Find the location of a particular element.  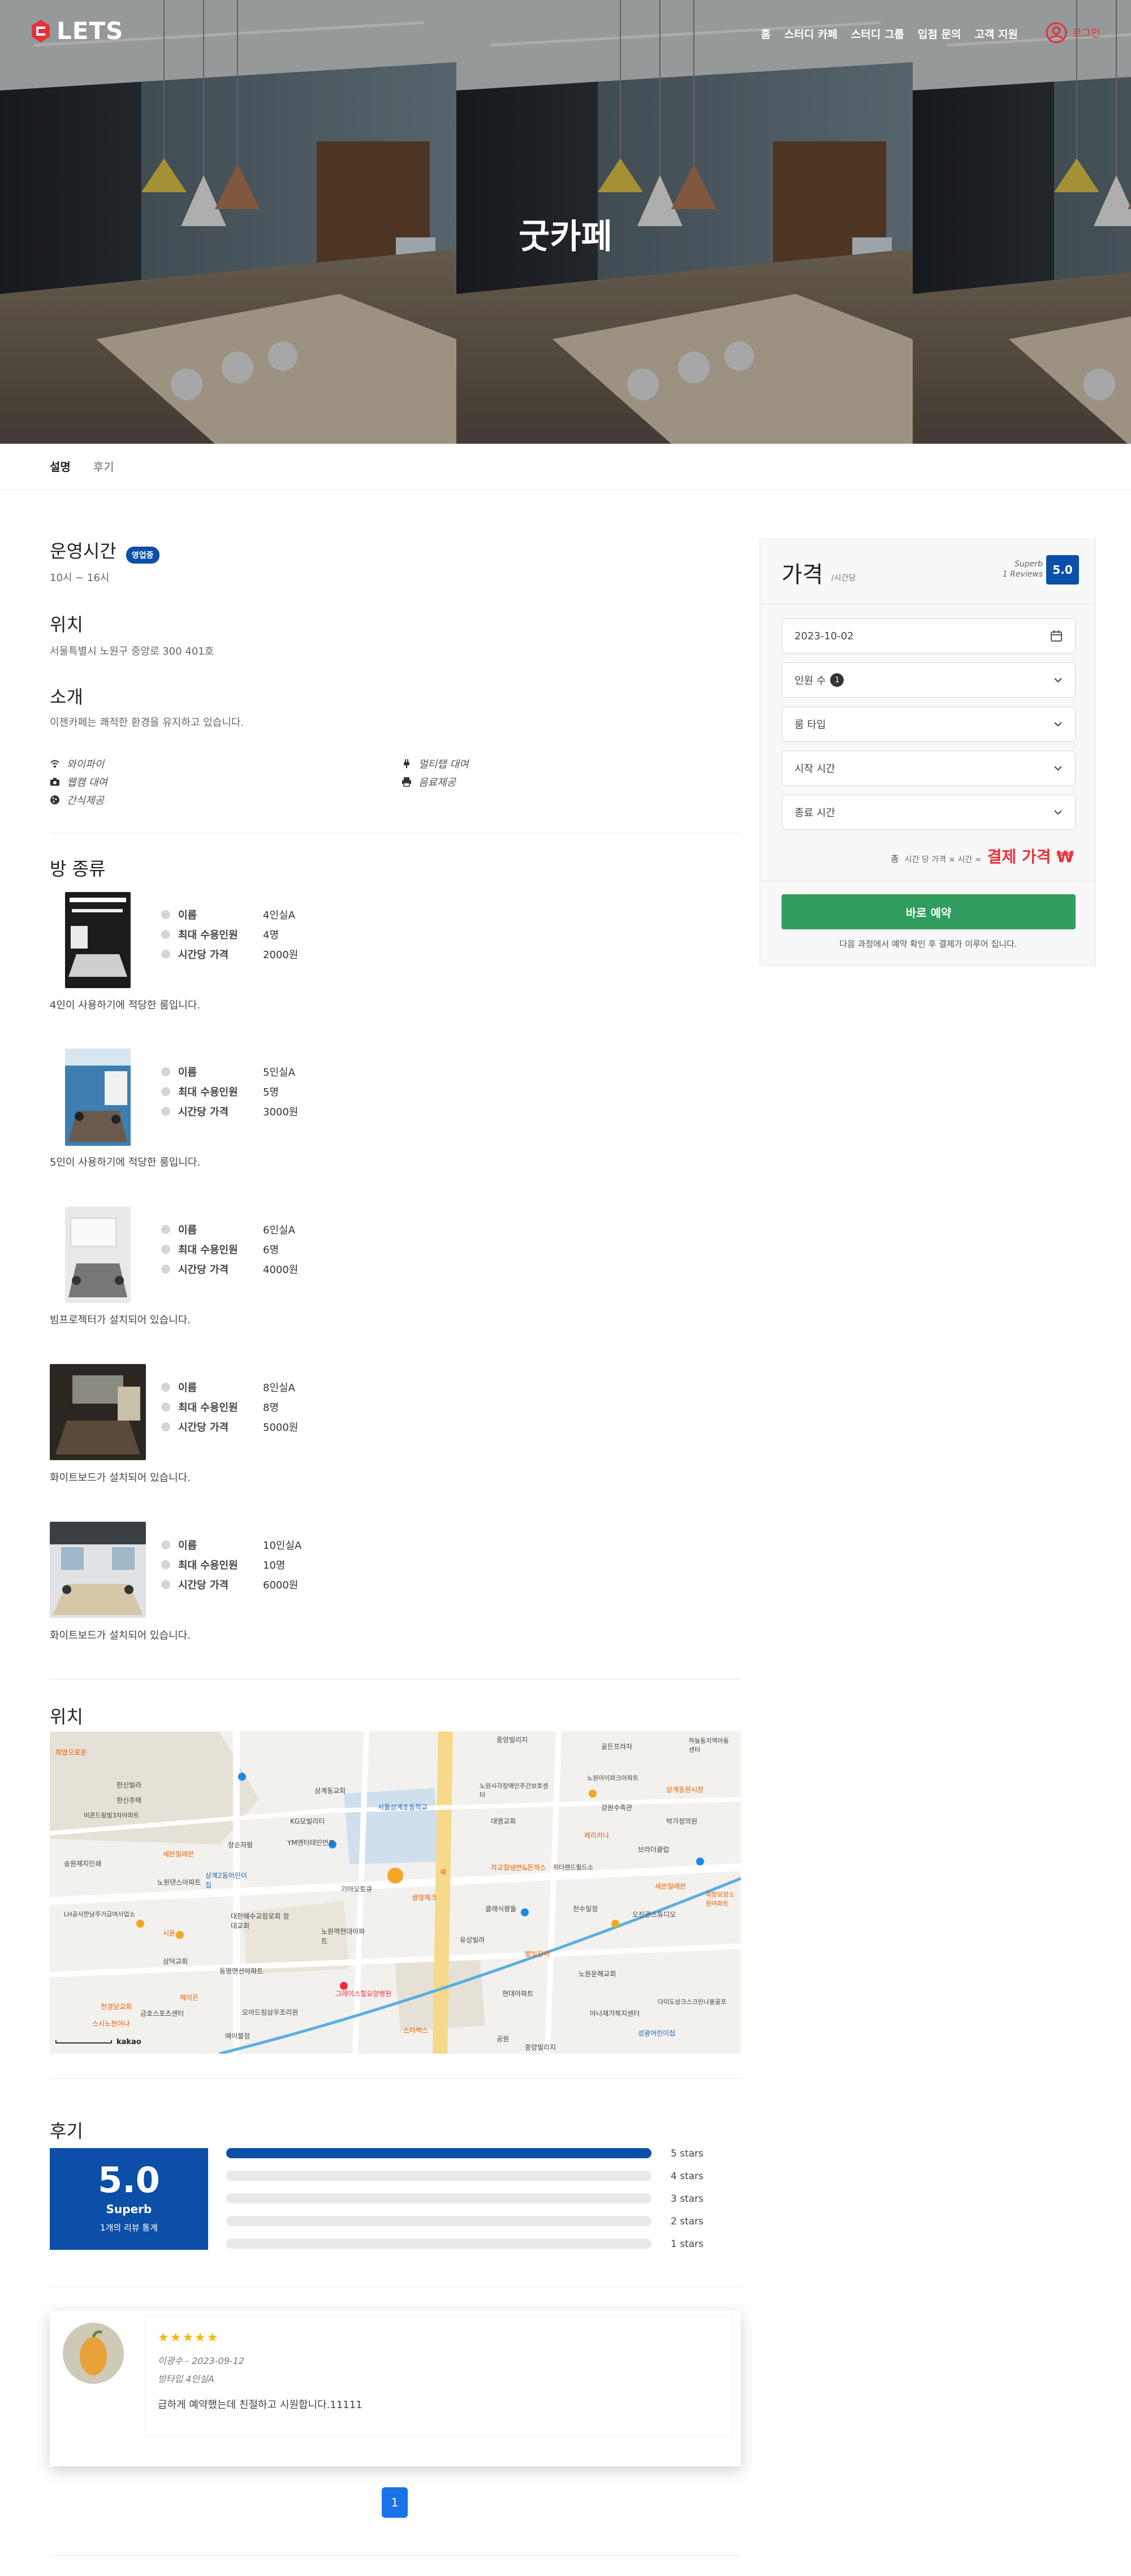

map-label: 오진관스튜디오 is located at coordinates (654, 1915).